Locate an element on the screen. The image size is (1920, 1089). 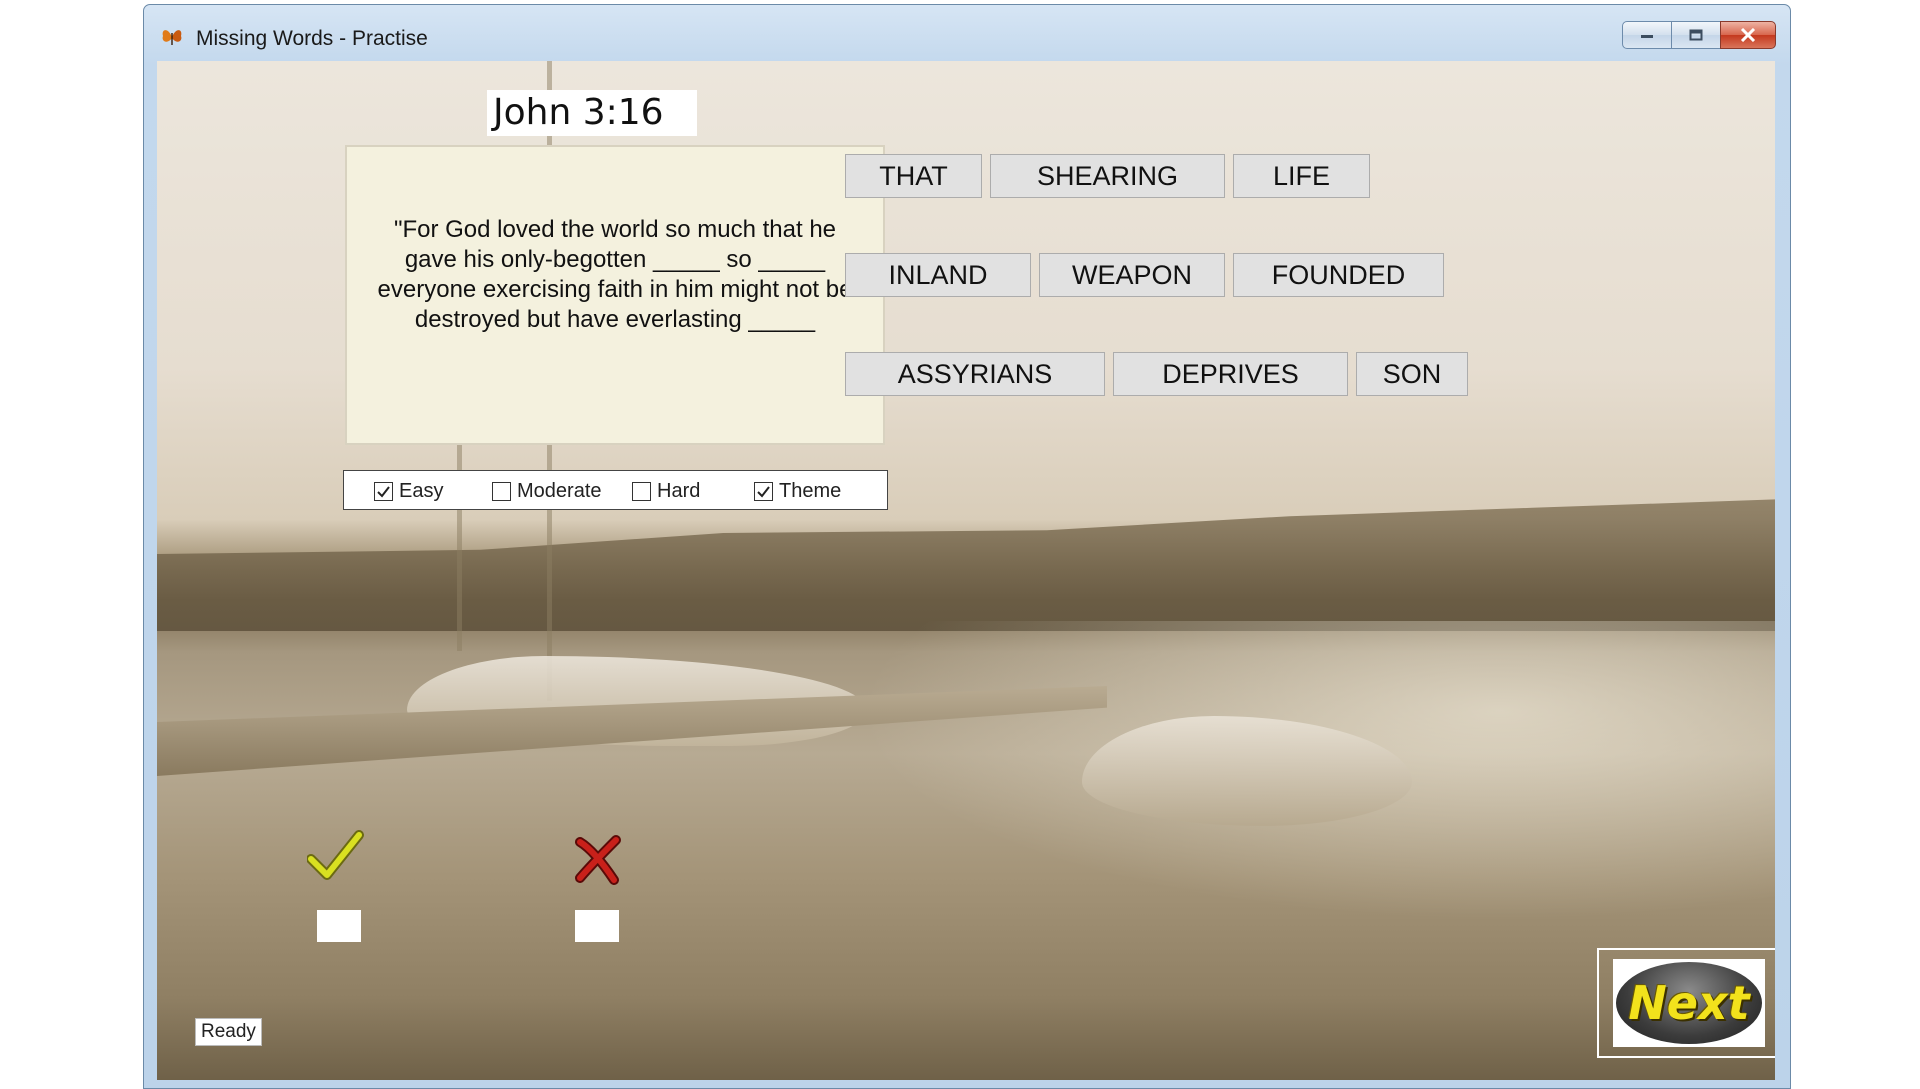
butterfly-icon is located at coordinates (172, 37).